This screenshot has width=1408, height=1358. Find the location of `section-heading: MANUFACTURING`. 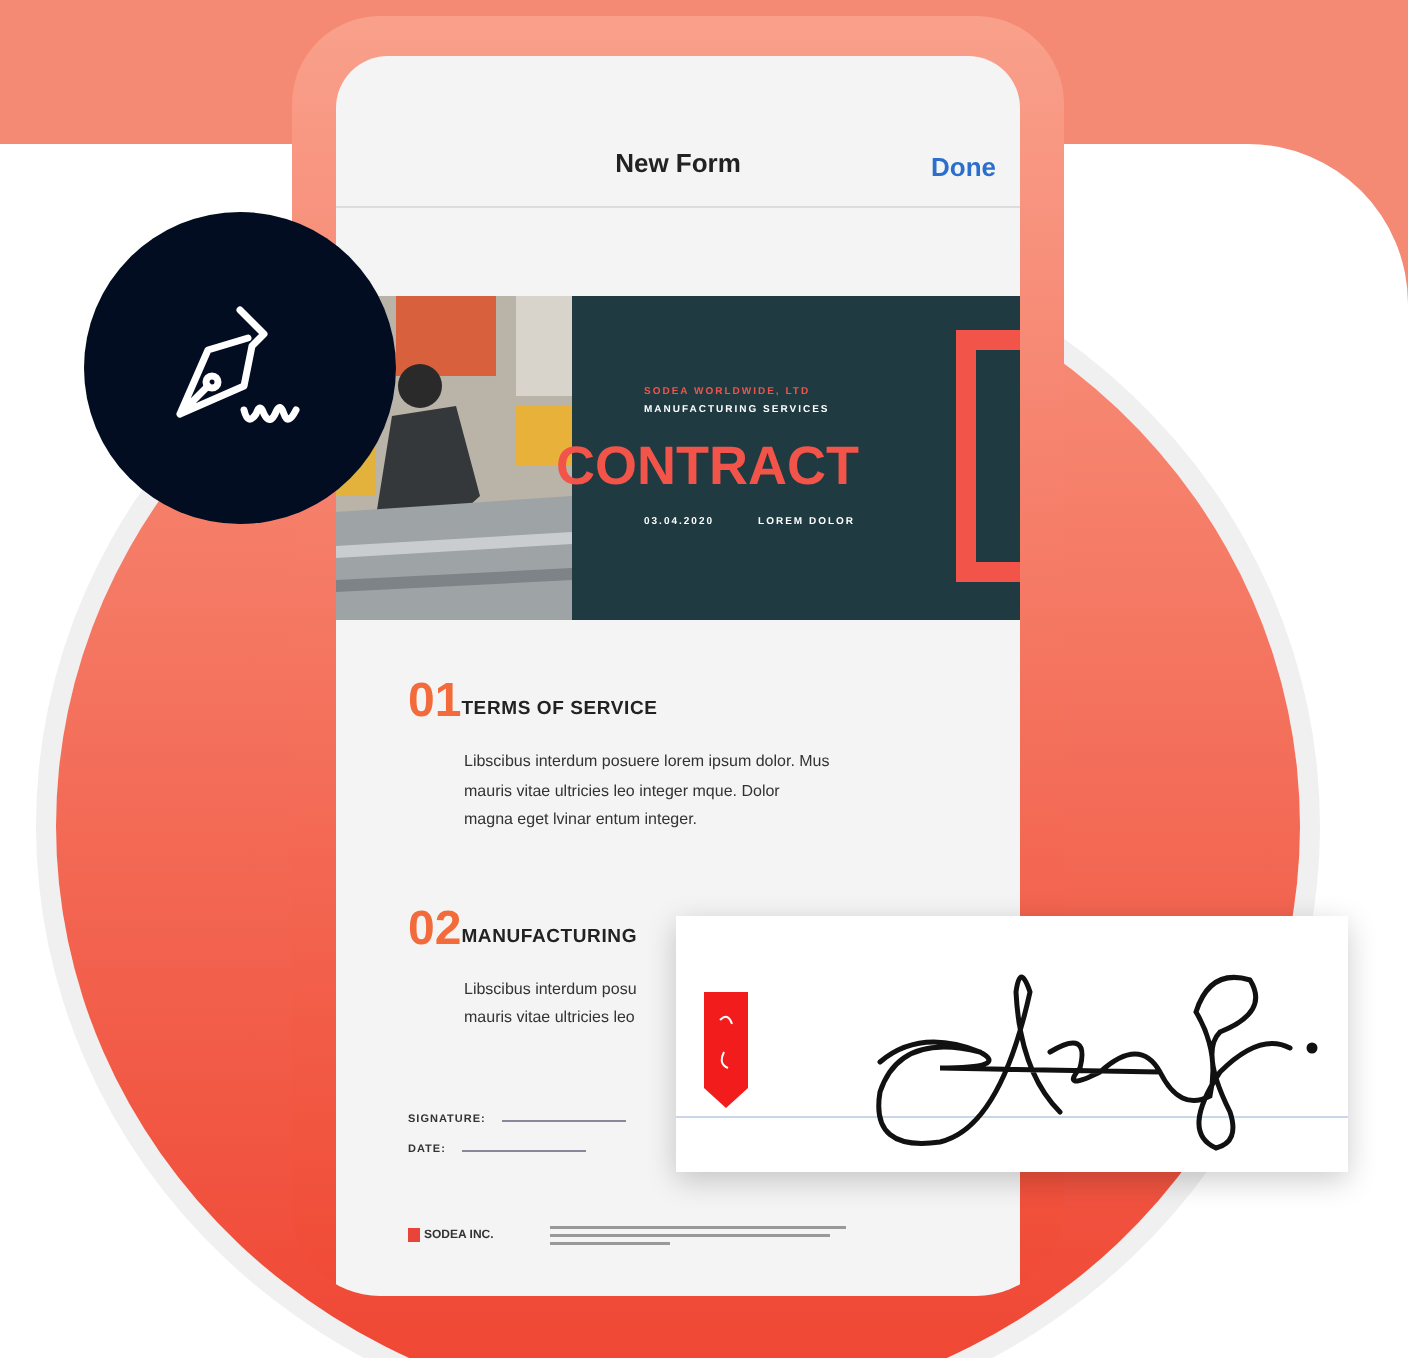

section-heading: MANUFACTURING is located at coordinates (549, 936).